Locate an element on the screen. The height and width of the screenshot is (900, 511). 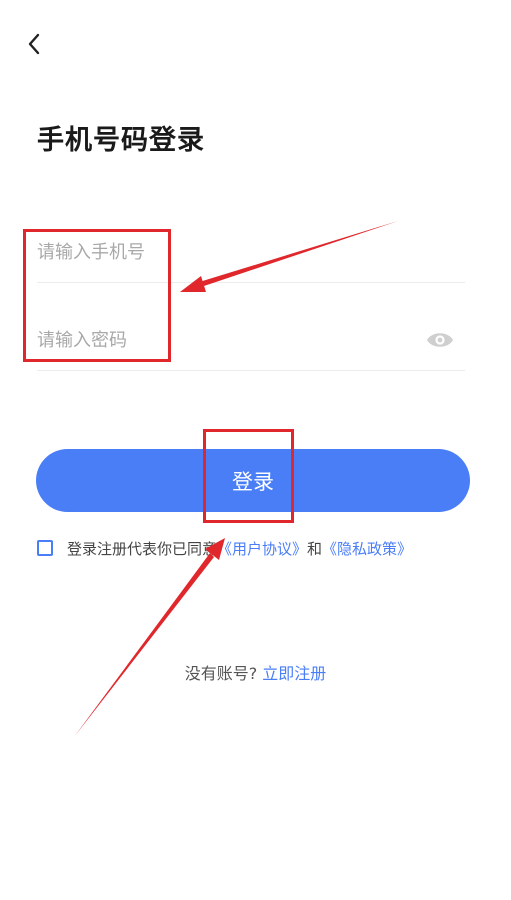
user-agreement-link: 《用户协议》 is located at coordinates (262, 548).